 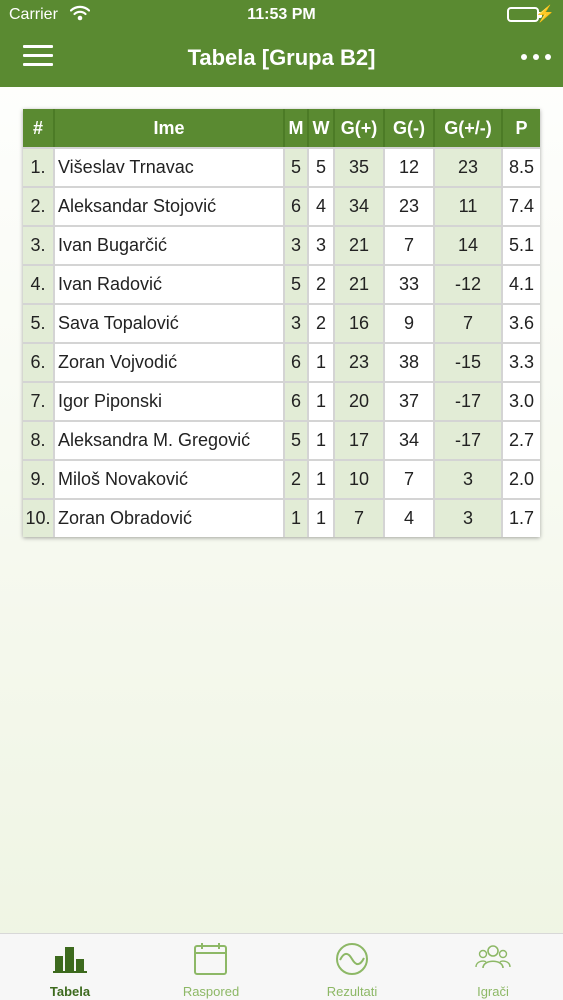 I want to click on table-row: 4. Ivan Radović 5 2 21 33 -12 4.1, so click(x=281, y=283).